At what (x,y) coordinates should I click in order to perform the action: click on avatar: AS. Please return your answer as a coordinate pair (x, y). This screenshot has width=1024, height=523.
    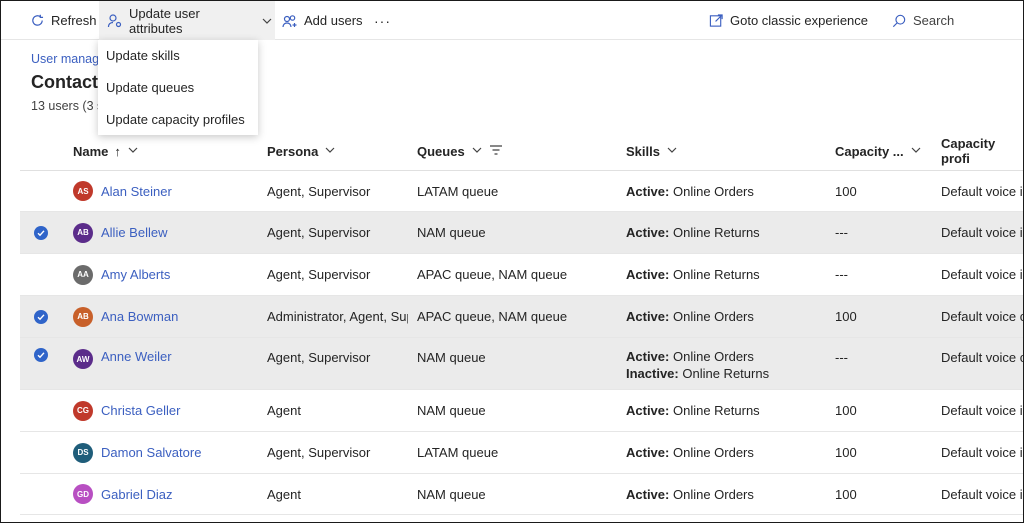
    Looking at the image, I should click on (83, 191).